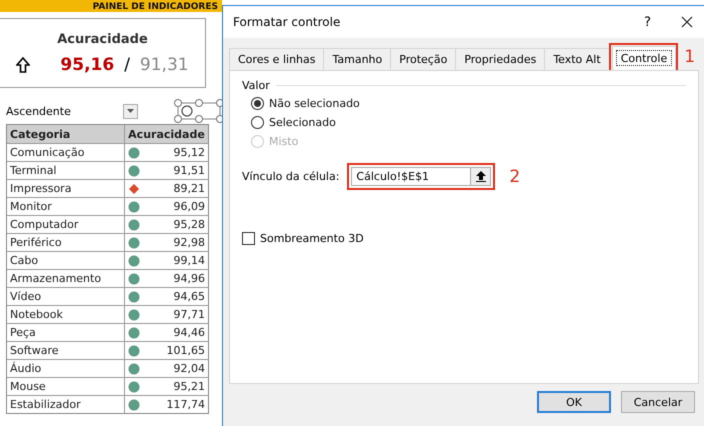 This screenshot has height=426, width=704. What do you see at coordinates (687, 22) in the screenshot?
I see `close-icon` at bounding box center [687, 22].